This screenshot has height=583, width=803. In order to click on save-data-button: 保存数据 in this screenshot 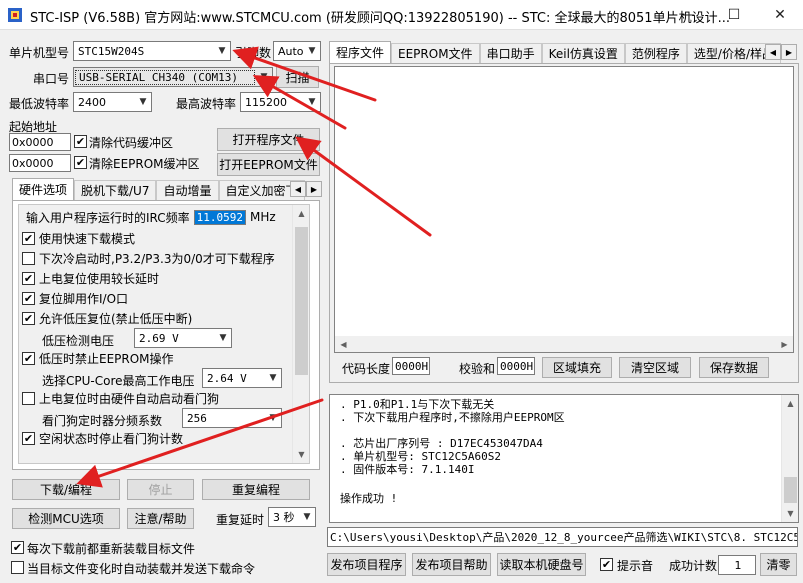, I will do `click(734, 367)`.